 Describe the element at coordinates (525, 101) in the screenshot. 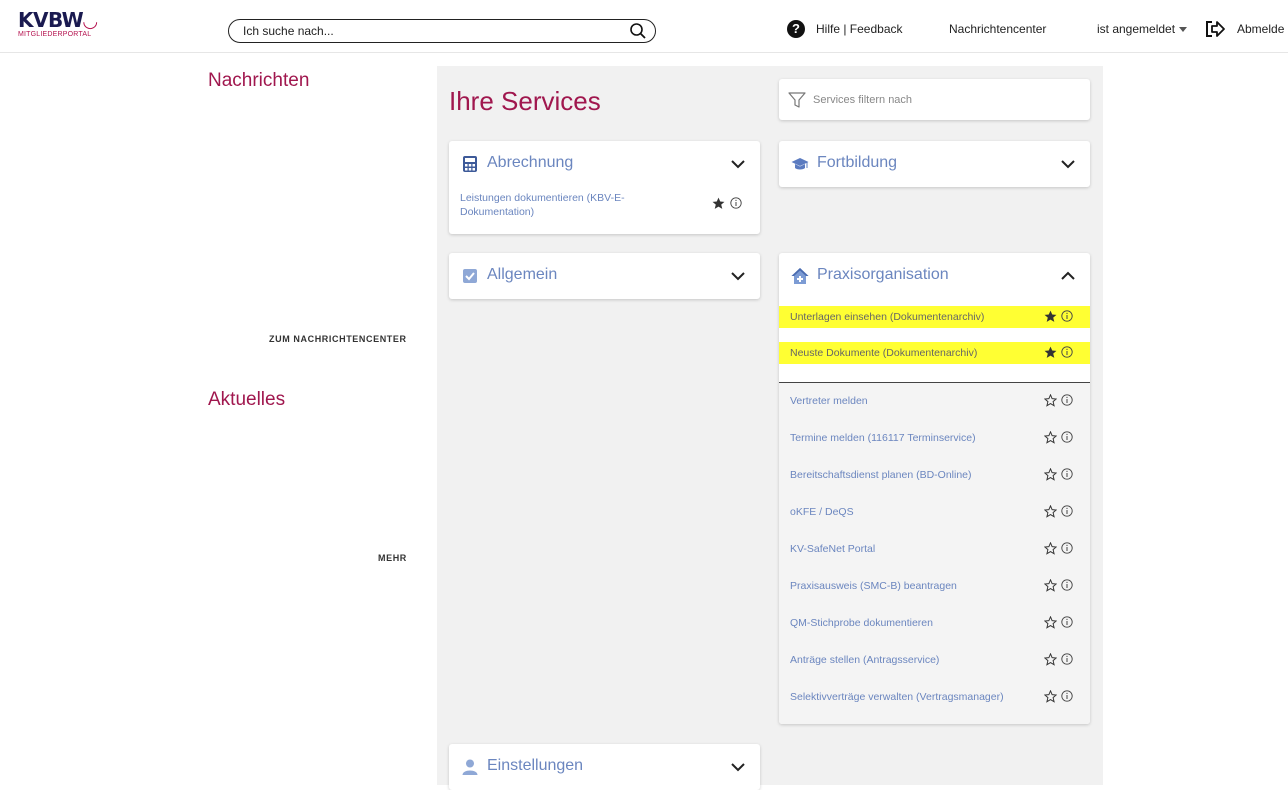

I see `services-title: Ihre Services` at that location.